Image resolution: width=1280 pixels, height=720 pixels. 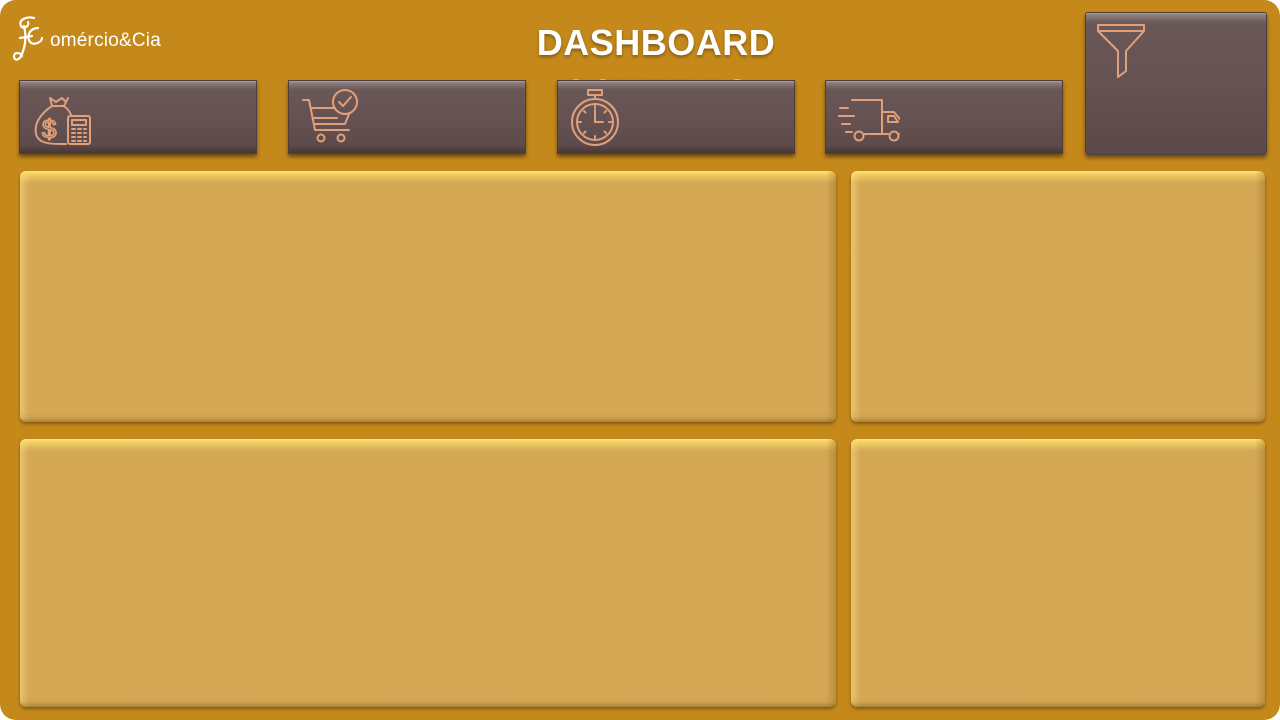 What do you see at coordinates (1058, 296) in the screenshot?
I see `chart-panel-top-right` at bounding box center [1058, 296].